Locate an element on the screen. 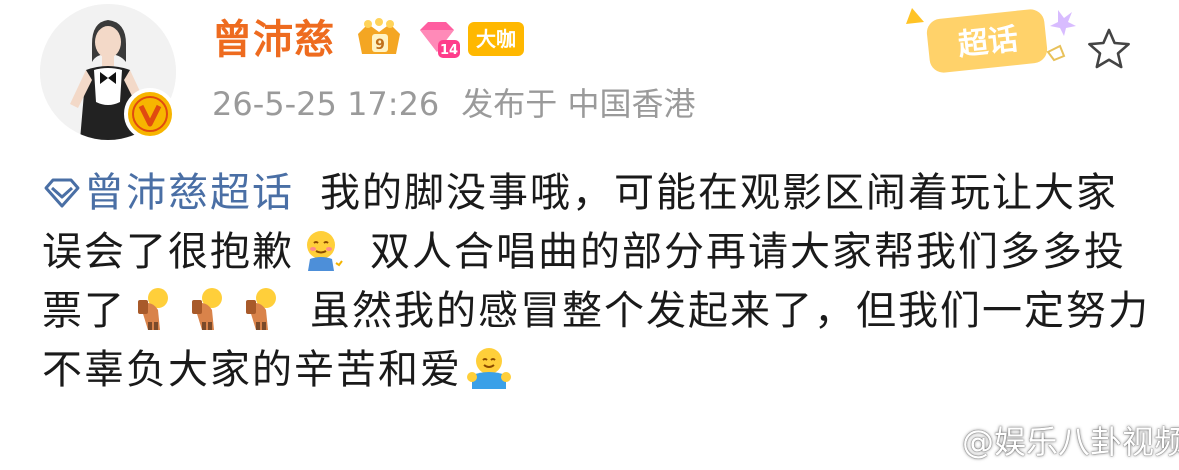  star-icon is located at coordinates (1109, 49).